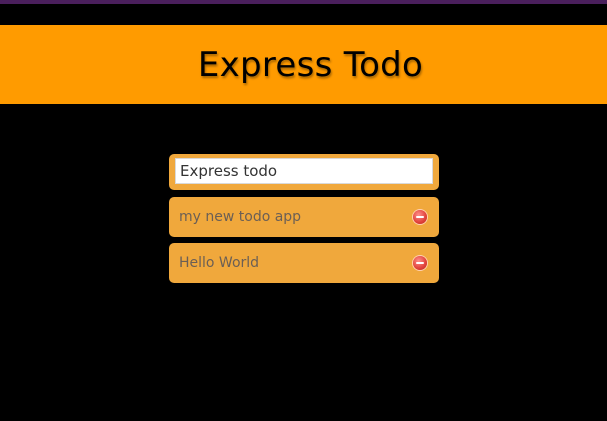 The image size is (607, 421). I want to click on new-todo-input, so click(304, 171).